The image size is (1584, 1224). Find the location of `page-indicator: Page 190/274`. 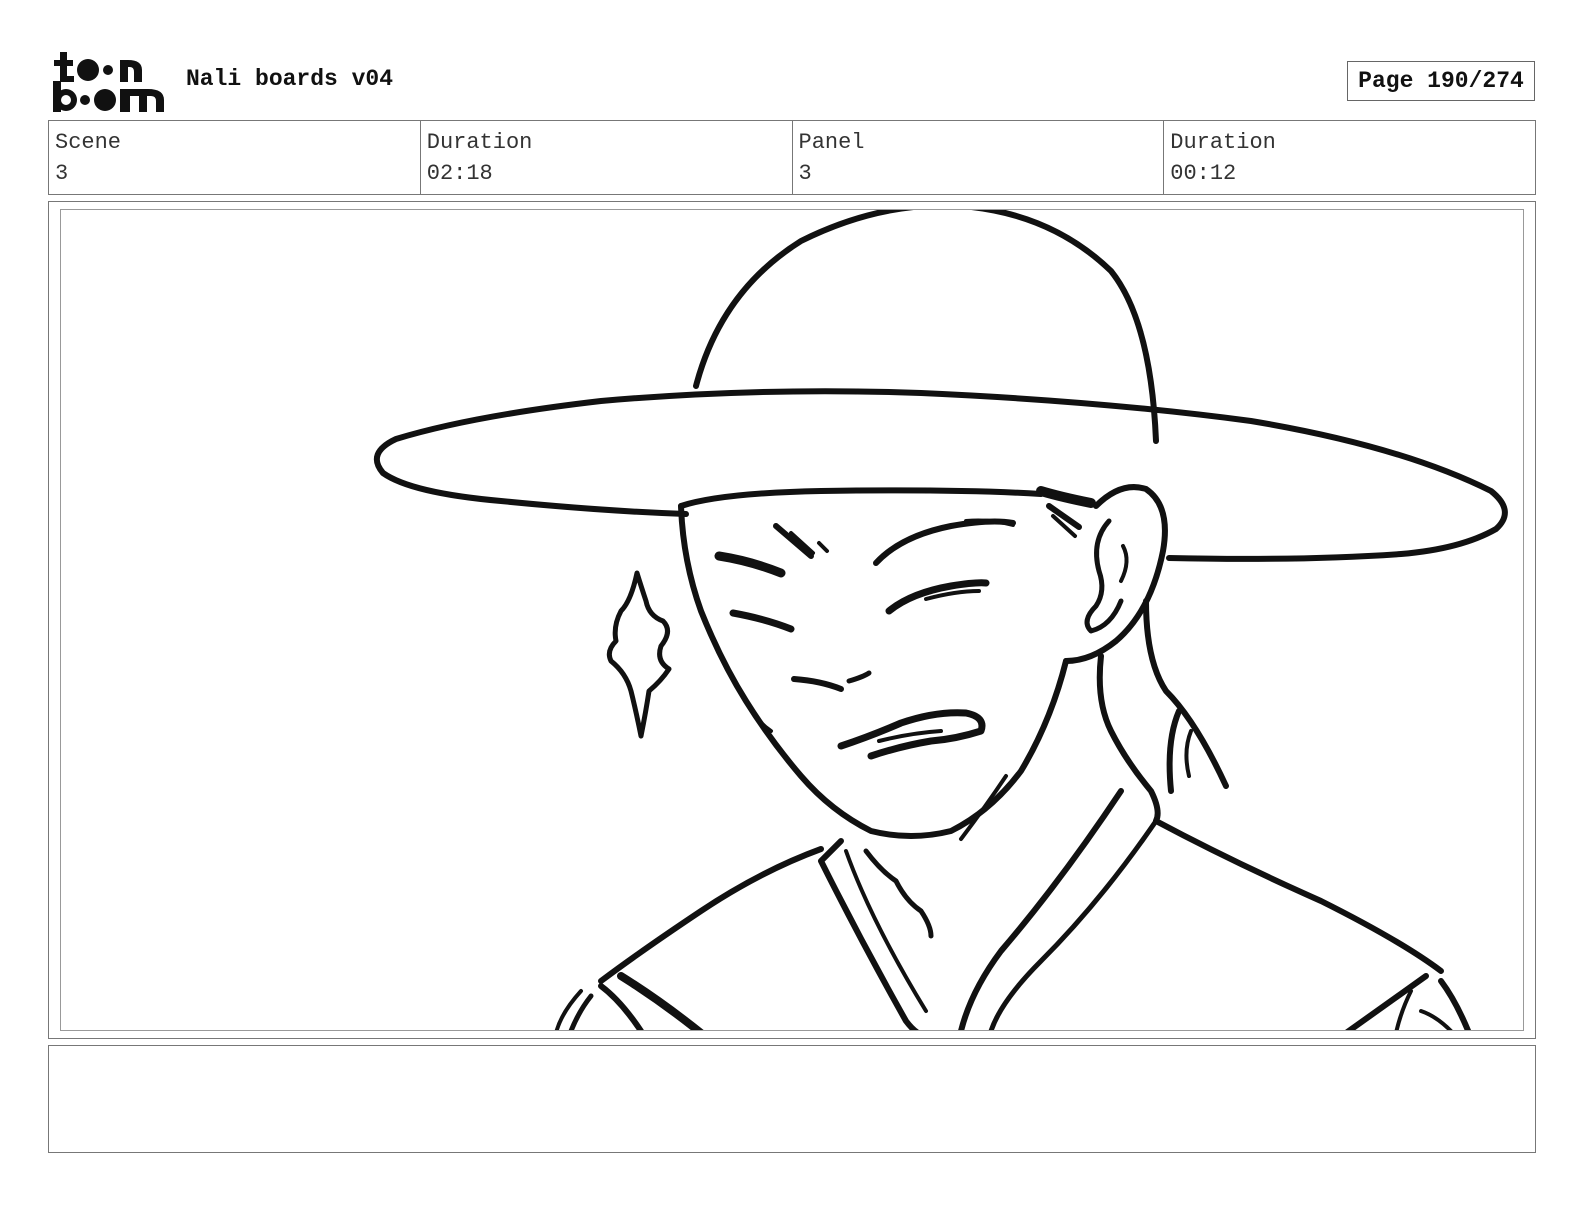

page-indicator: Page 190/274 is located at coordinates (1441, 81).